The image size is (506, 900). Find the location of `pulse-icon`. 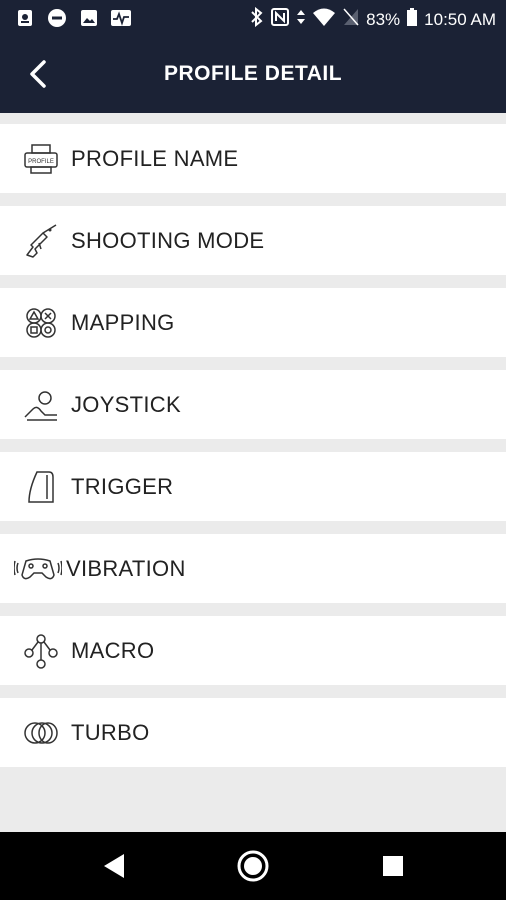

pulse-icon is located at coordinates (121, 18).